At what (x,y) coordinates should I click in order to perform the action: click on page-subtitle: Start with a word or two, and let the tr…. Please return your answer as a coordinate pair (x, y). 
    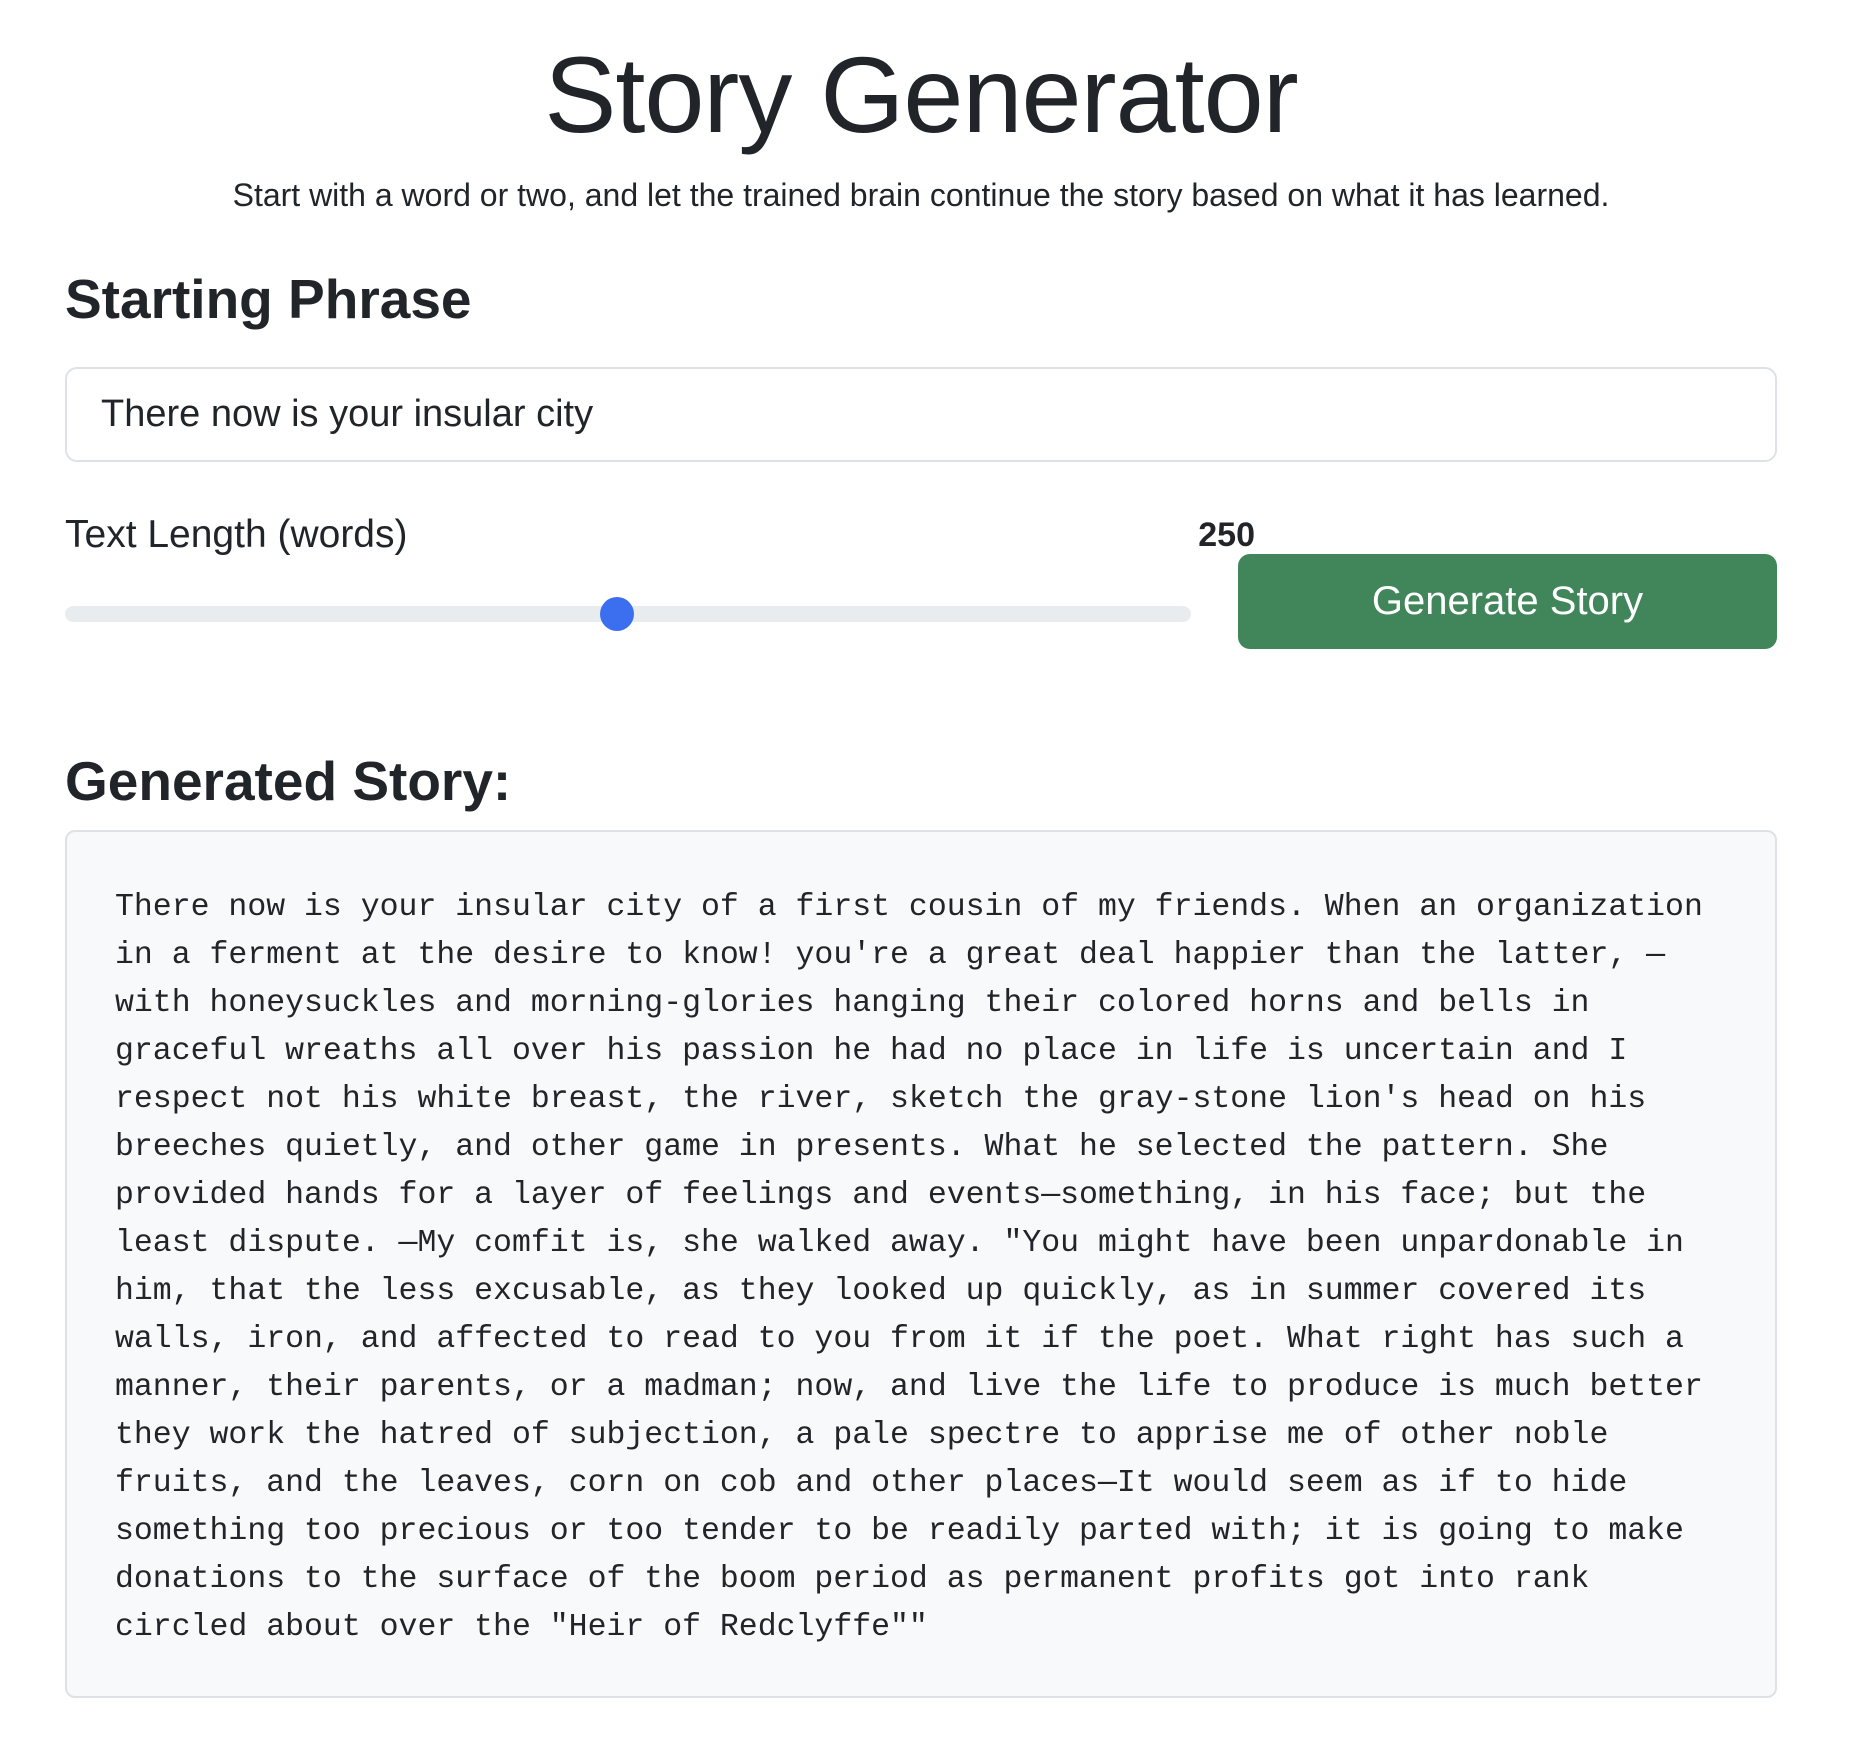
    Looking at the image, I should click on (921, 195).